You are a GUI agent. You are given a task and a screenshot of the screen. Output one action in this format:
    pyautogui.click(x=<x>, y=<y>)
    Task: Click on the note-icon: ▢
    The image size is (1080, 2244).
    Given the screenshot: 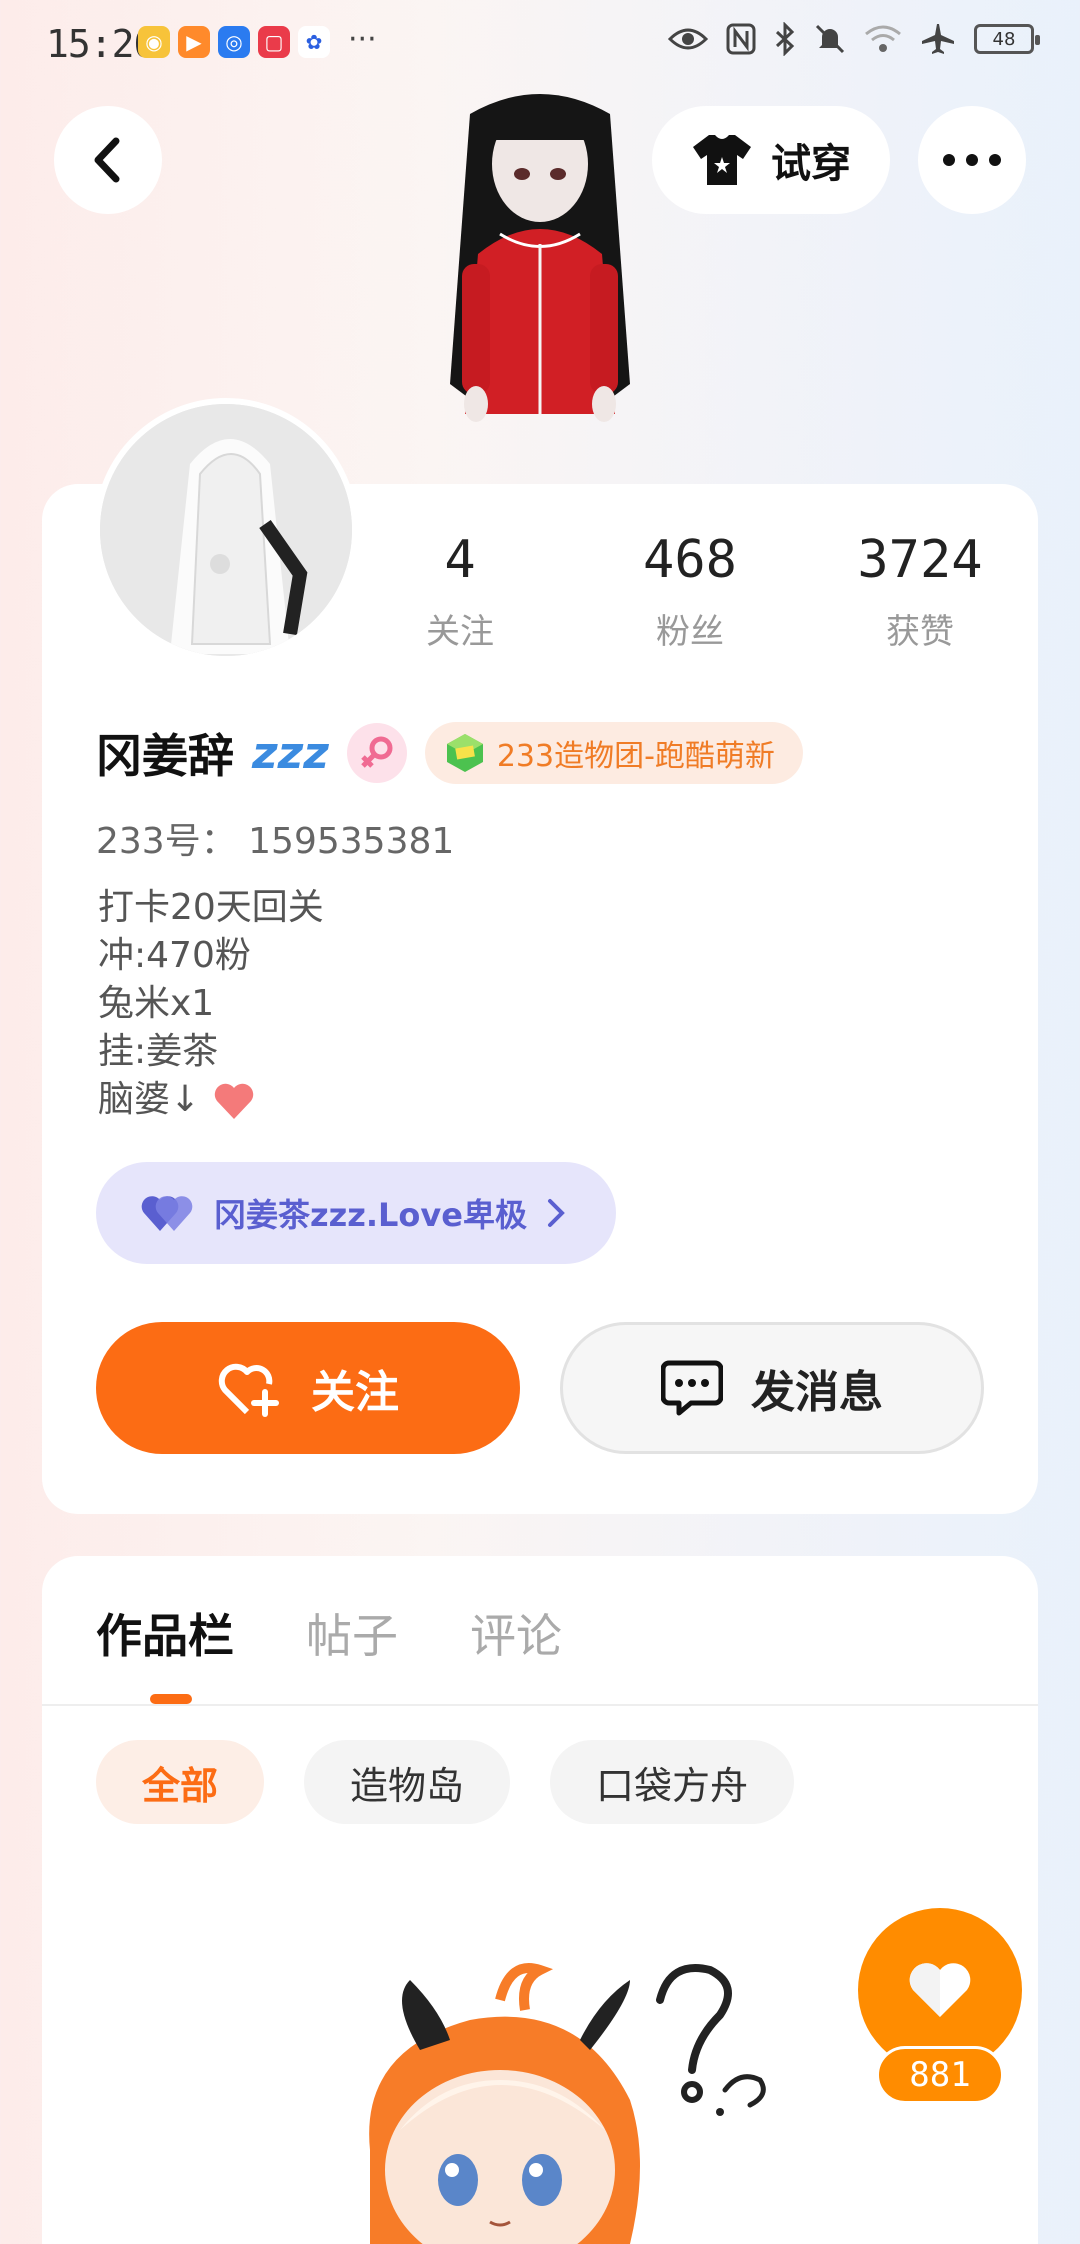 What is the action you would take?
    pyautogui.click(x=274, y=42)
    